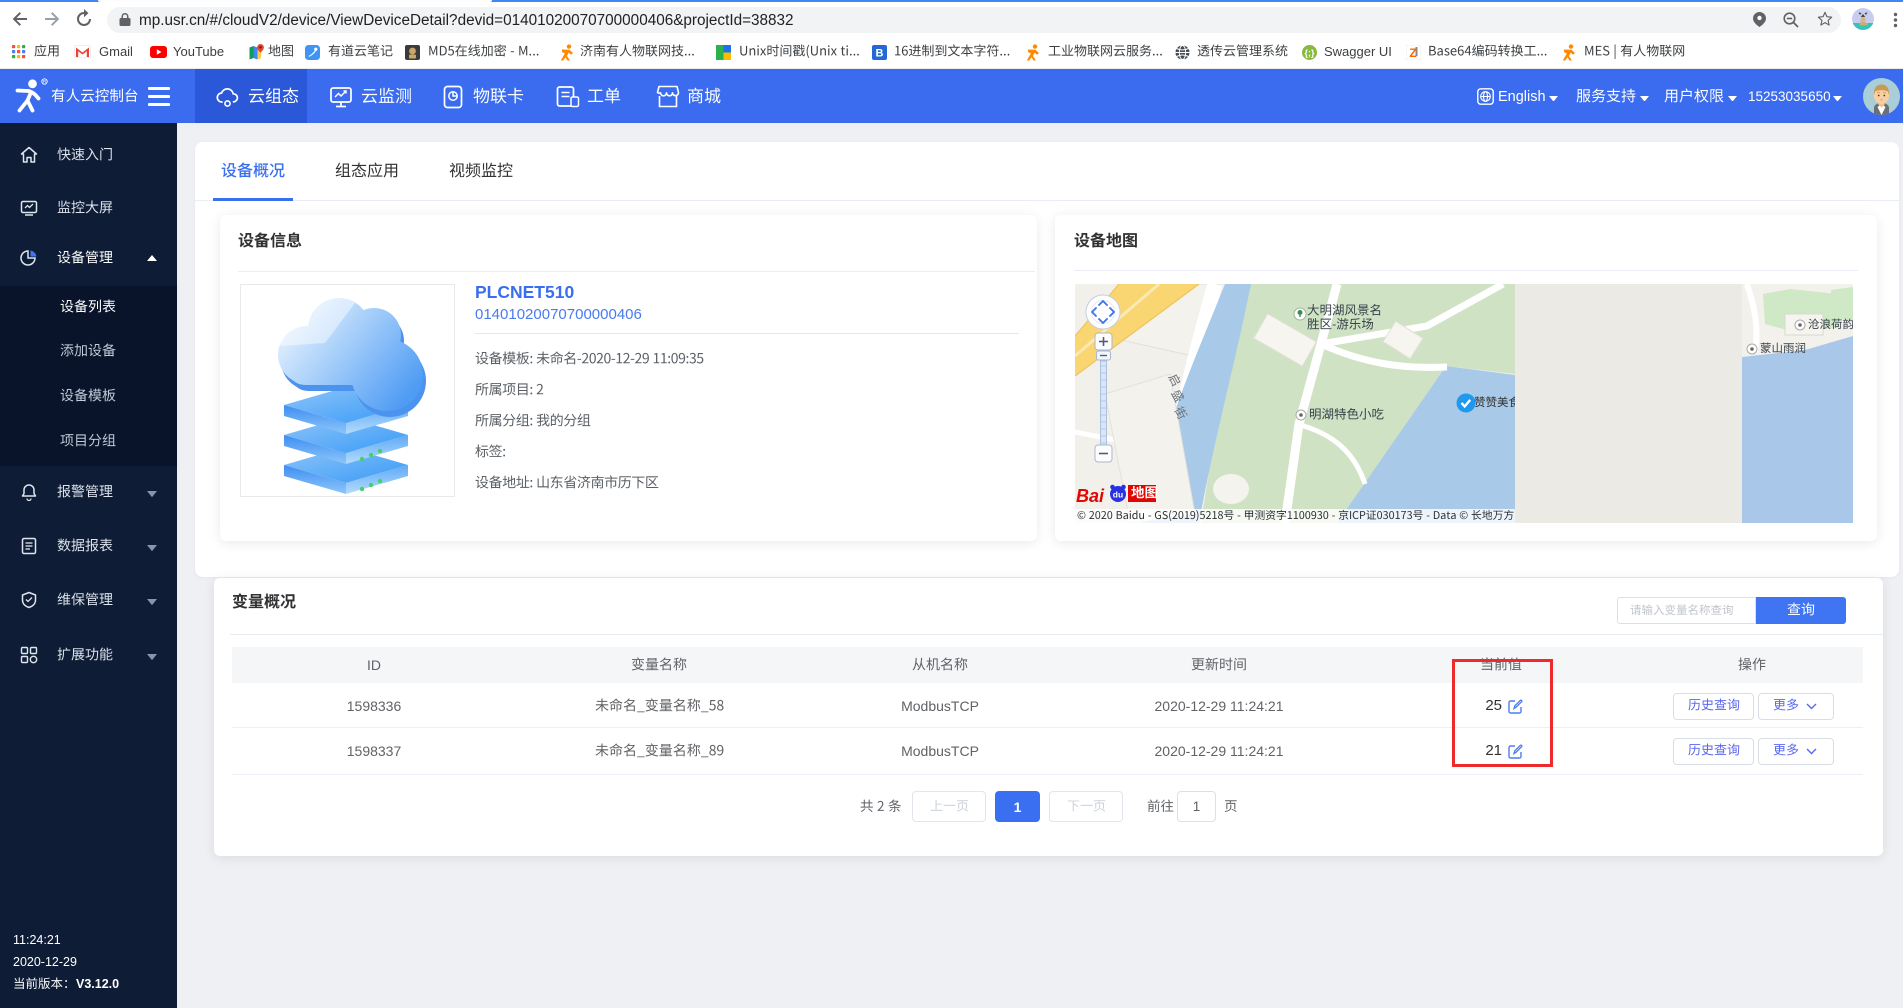  I want to click on svg-text: B, so click(880, 54).